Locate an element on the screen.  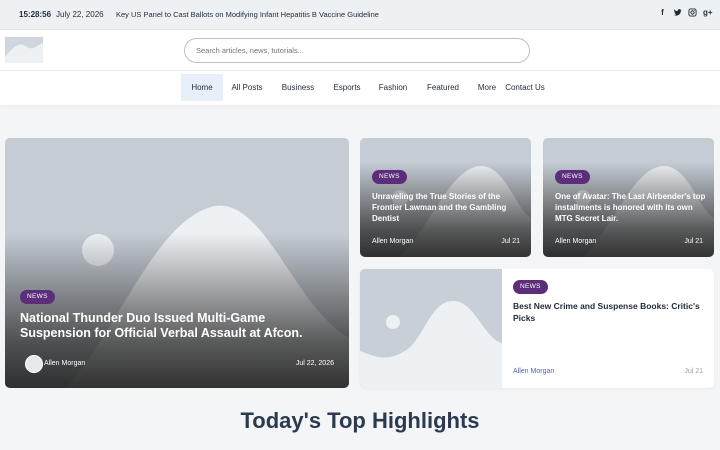
site-header is located at coordinates (360, 50).